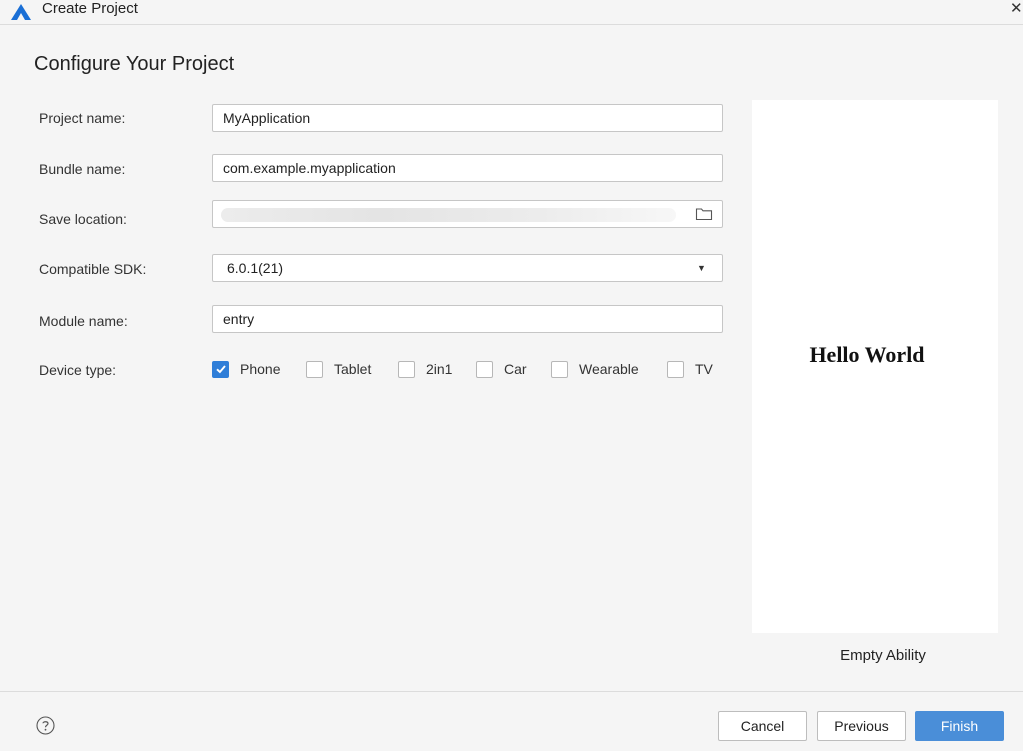 This screenshot has width=1023, height=751. I want to click on project-name-field, so click(467, 118).